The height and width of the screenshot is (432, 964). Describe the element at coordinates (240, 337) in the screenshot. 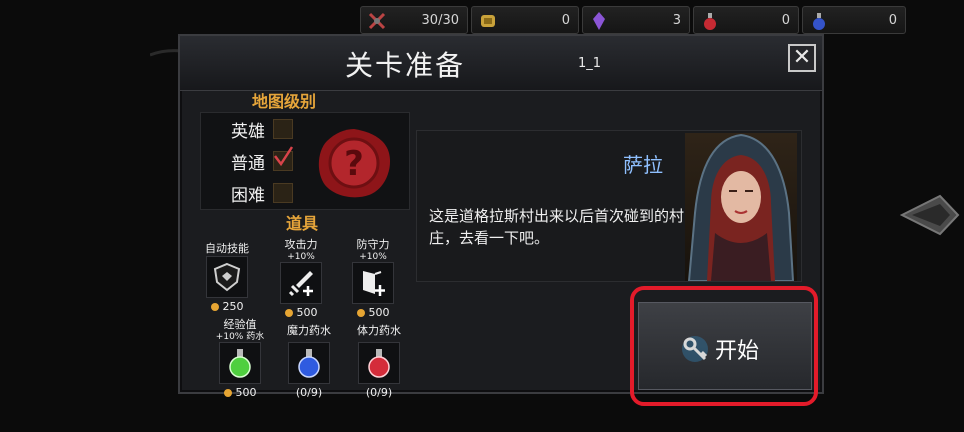

I see `item-sub: +10% 药水` at that location.